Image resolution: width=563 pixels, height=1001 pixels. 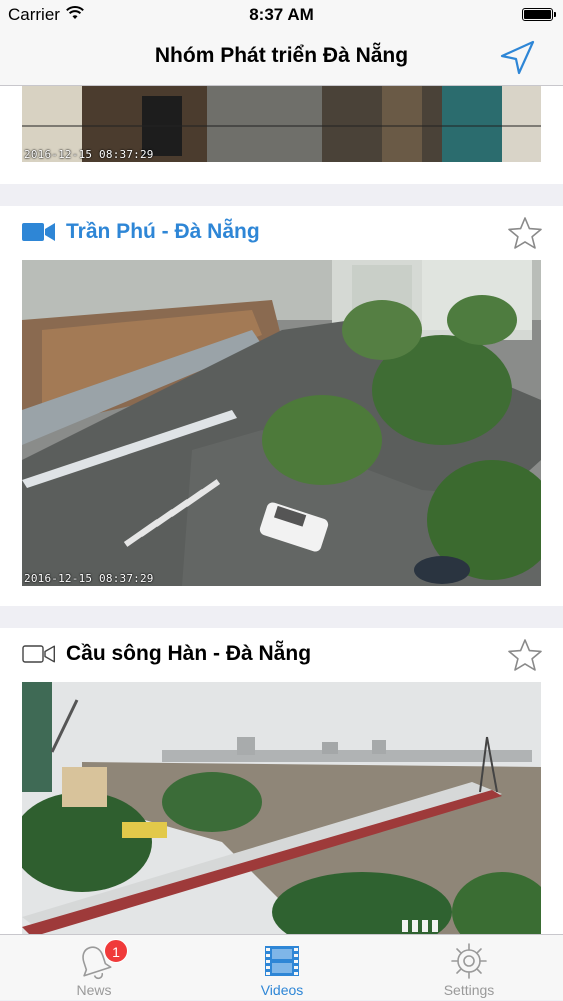 I want to click on film-icon, so click(x=282, y=961).